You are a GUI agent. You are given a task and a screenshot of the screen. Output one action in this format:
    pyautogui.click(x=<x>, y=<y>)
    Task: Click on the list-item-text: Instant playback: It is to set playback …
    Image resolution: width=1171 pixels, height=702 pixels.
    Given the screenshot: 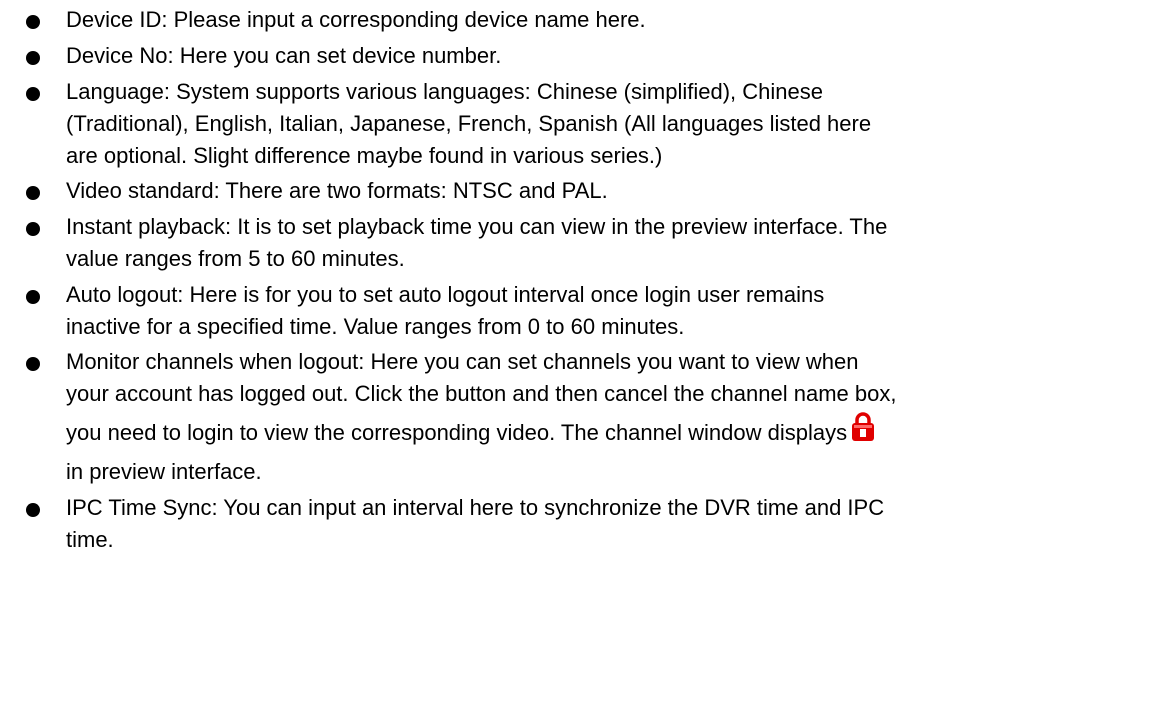 What is the action you would take?
    pyautogui.click(x=616, y=243)
    